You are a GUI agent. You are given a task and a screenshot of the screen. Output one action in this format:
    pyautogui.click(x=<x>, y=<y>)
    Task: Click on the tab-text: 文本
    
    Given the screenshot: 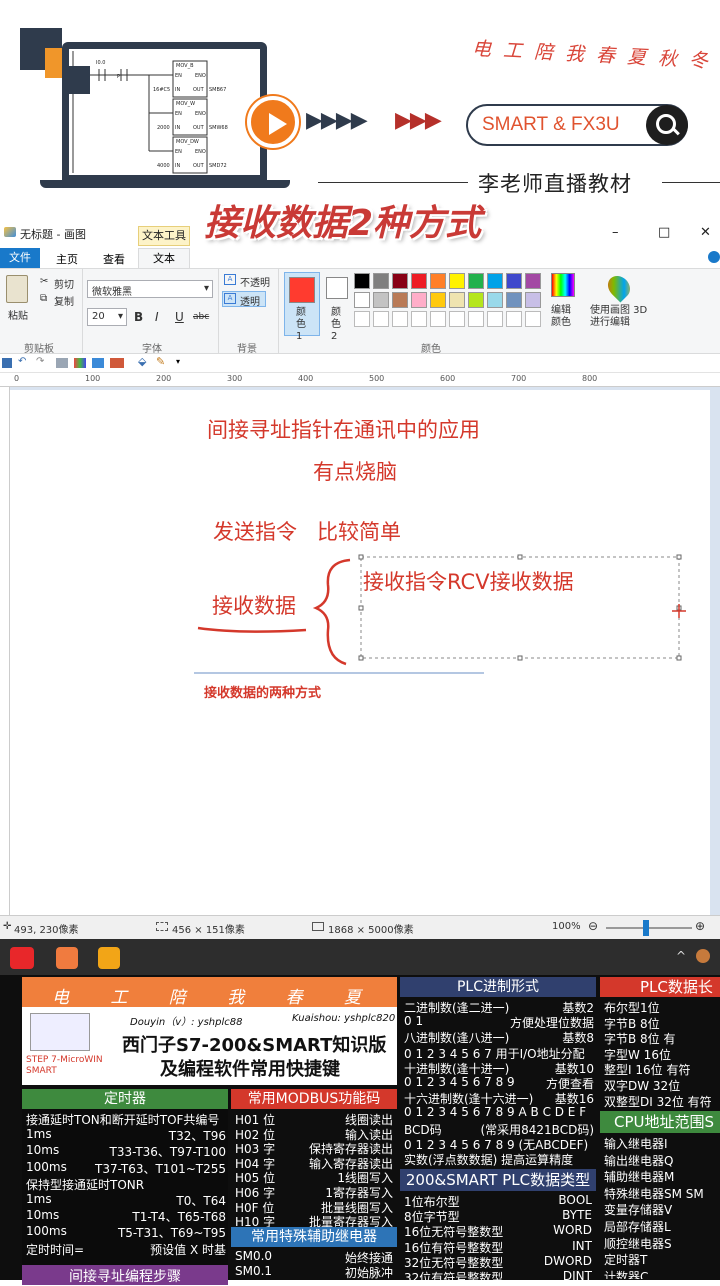 What is the action you would take?
    pyautogui.click(x=164, y=258)
    